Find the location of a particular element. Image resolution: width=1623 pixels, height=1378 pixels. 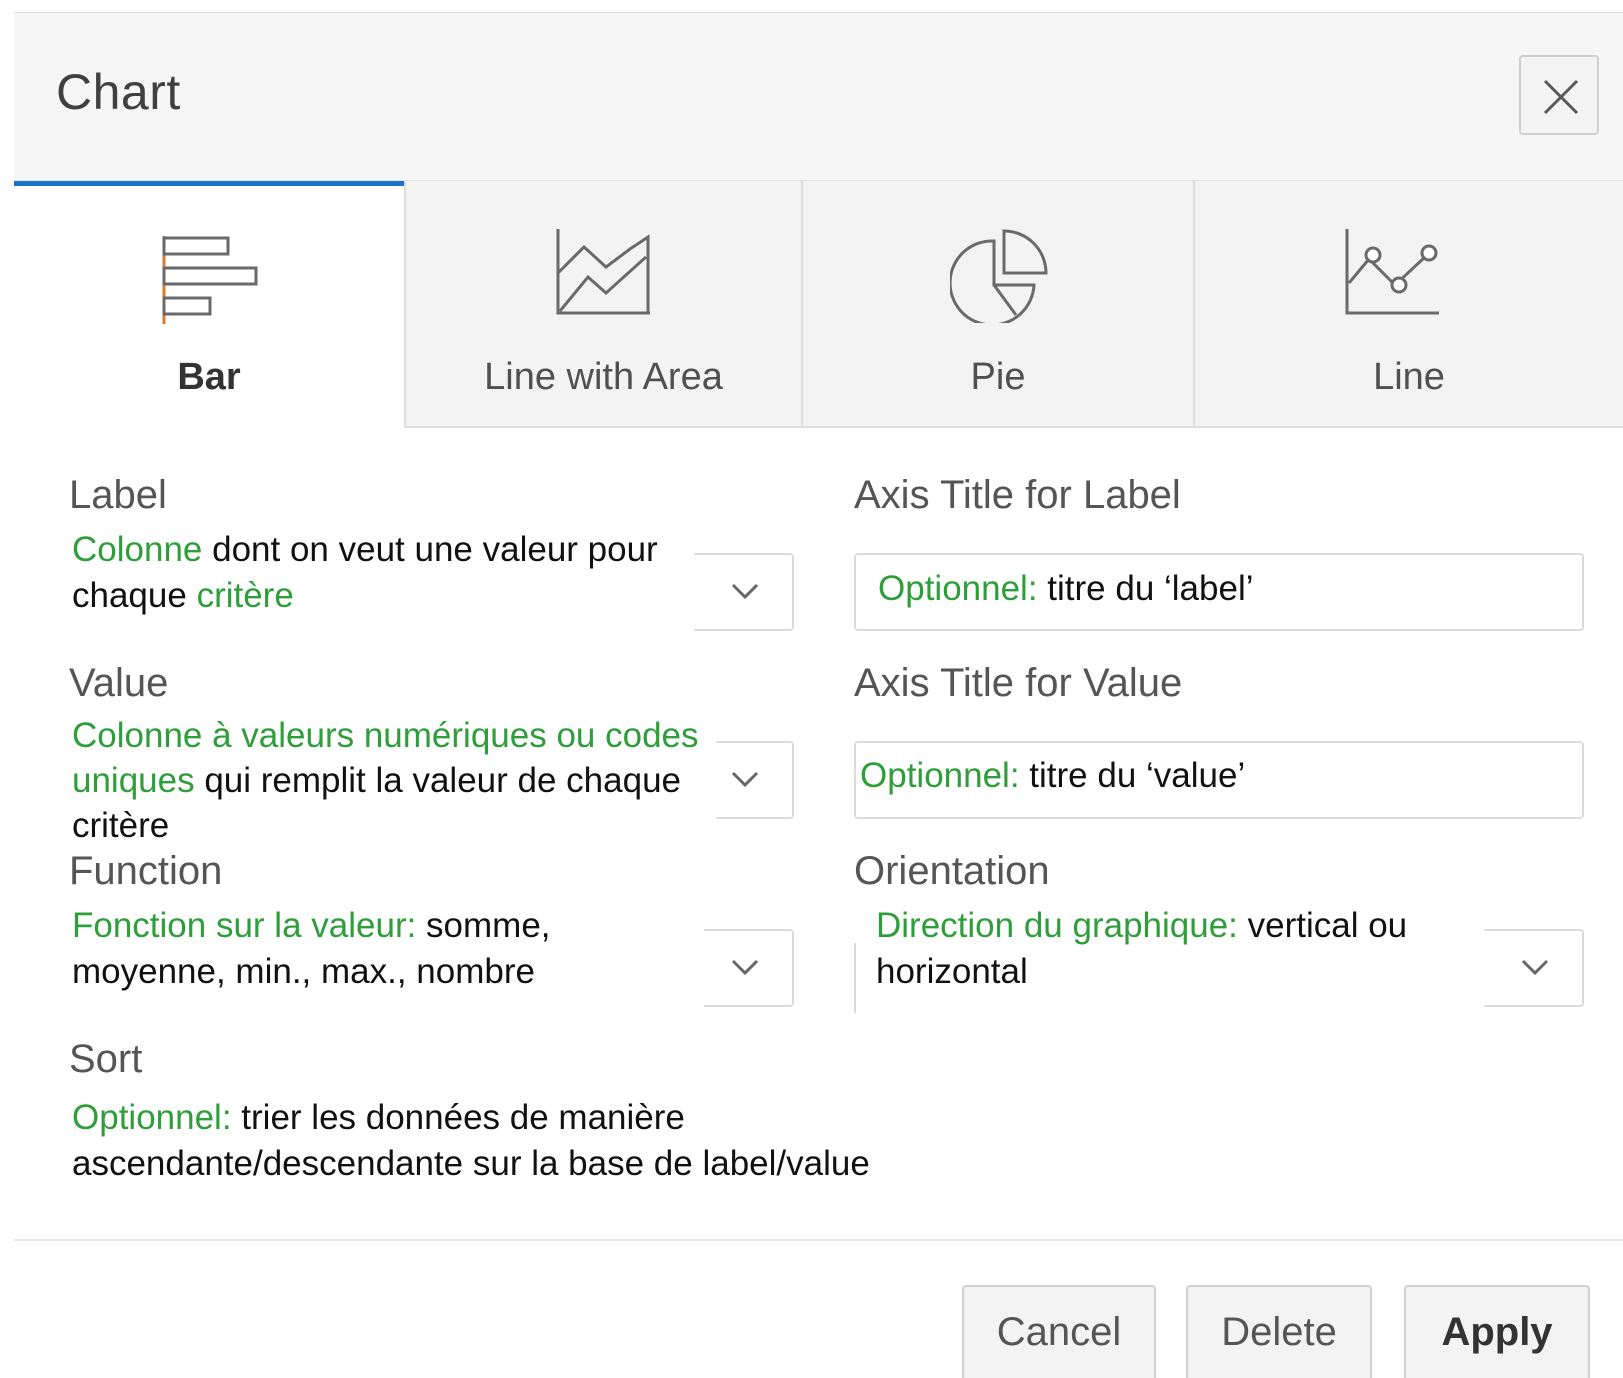

tab-line-with-area: Line with Area is located at coordinates (602, 304).